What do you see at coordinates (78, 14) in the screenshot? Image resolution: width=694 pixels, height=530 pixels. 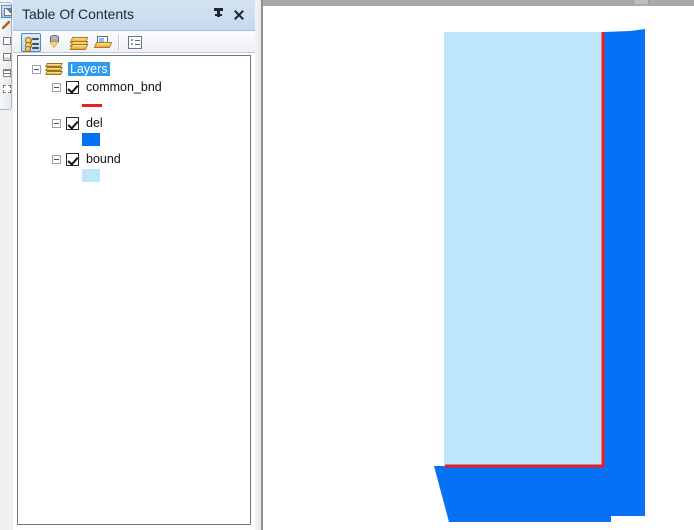 I see `panel-title: Table Of Contents` at bounding box center [78, 14].